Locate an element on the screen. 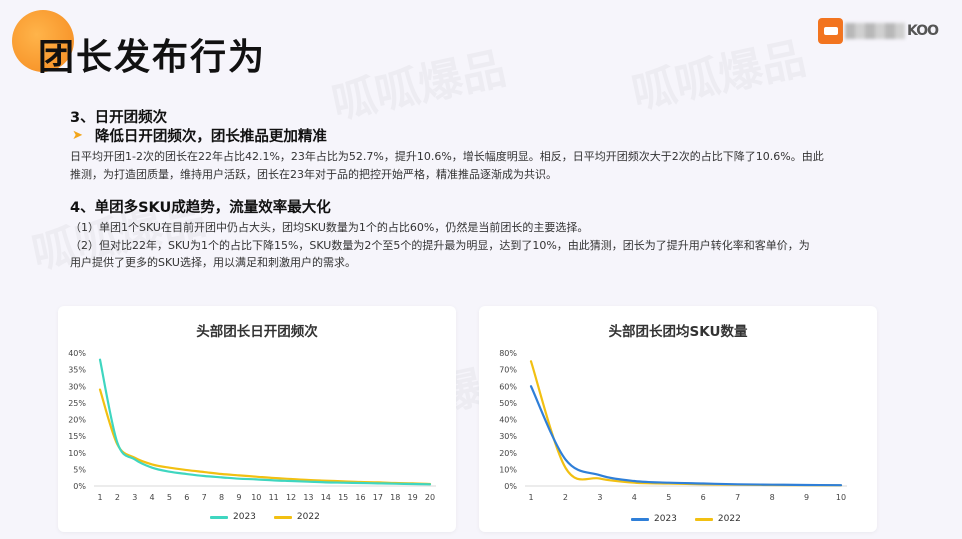  y-tick-label: 80% is located at coordinates (508, 353).